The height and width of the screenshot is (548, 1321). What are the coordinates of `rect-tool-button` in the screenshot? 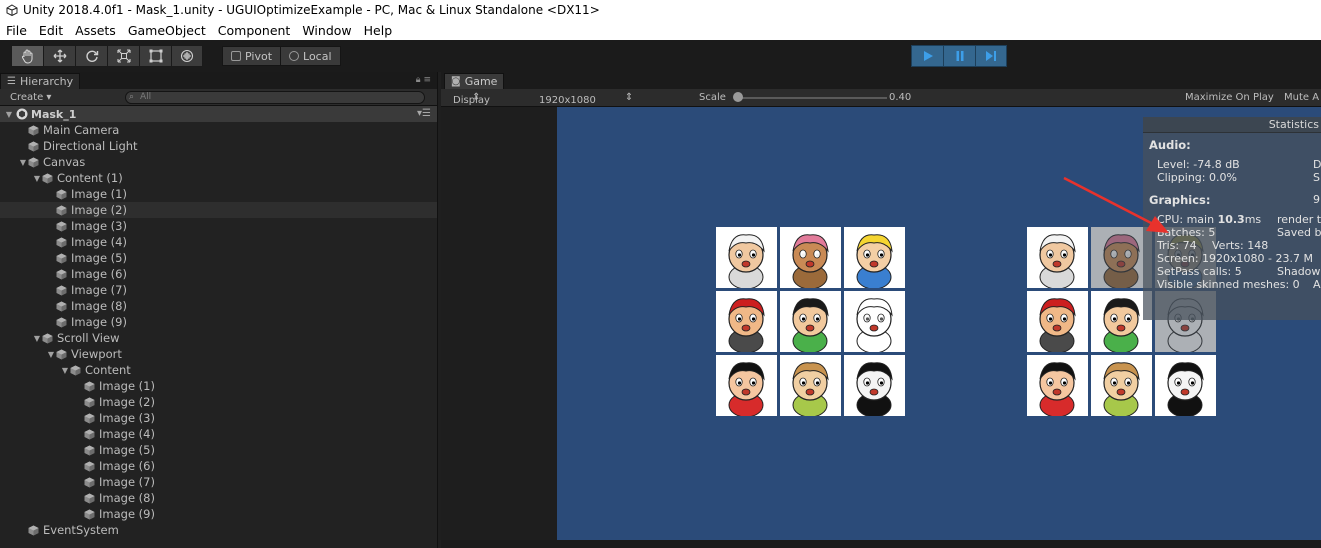 It's located at (155, 56).